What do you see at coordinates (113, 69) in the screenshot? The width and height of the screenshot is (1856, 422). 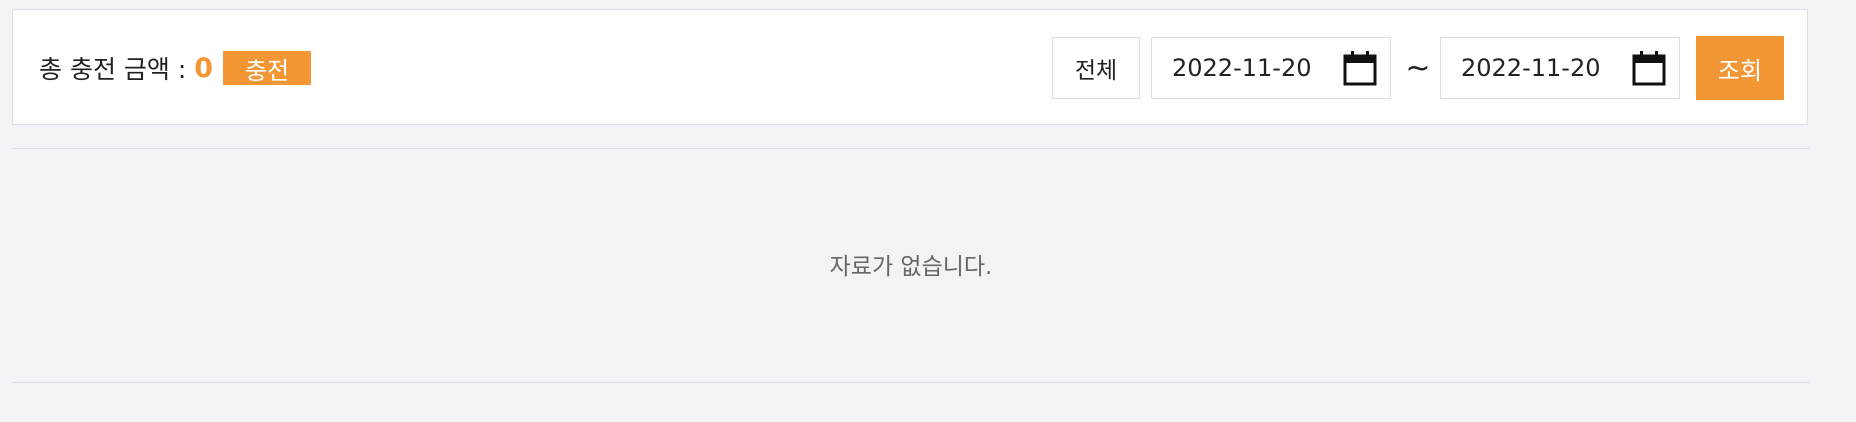 I see `total-charge-label: 총 충전 금액 :` at bounding box center [113, 69].